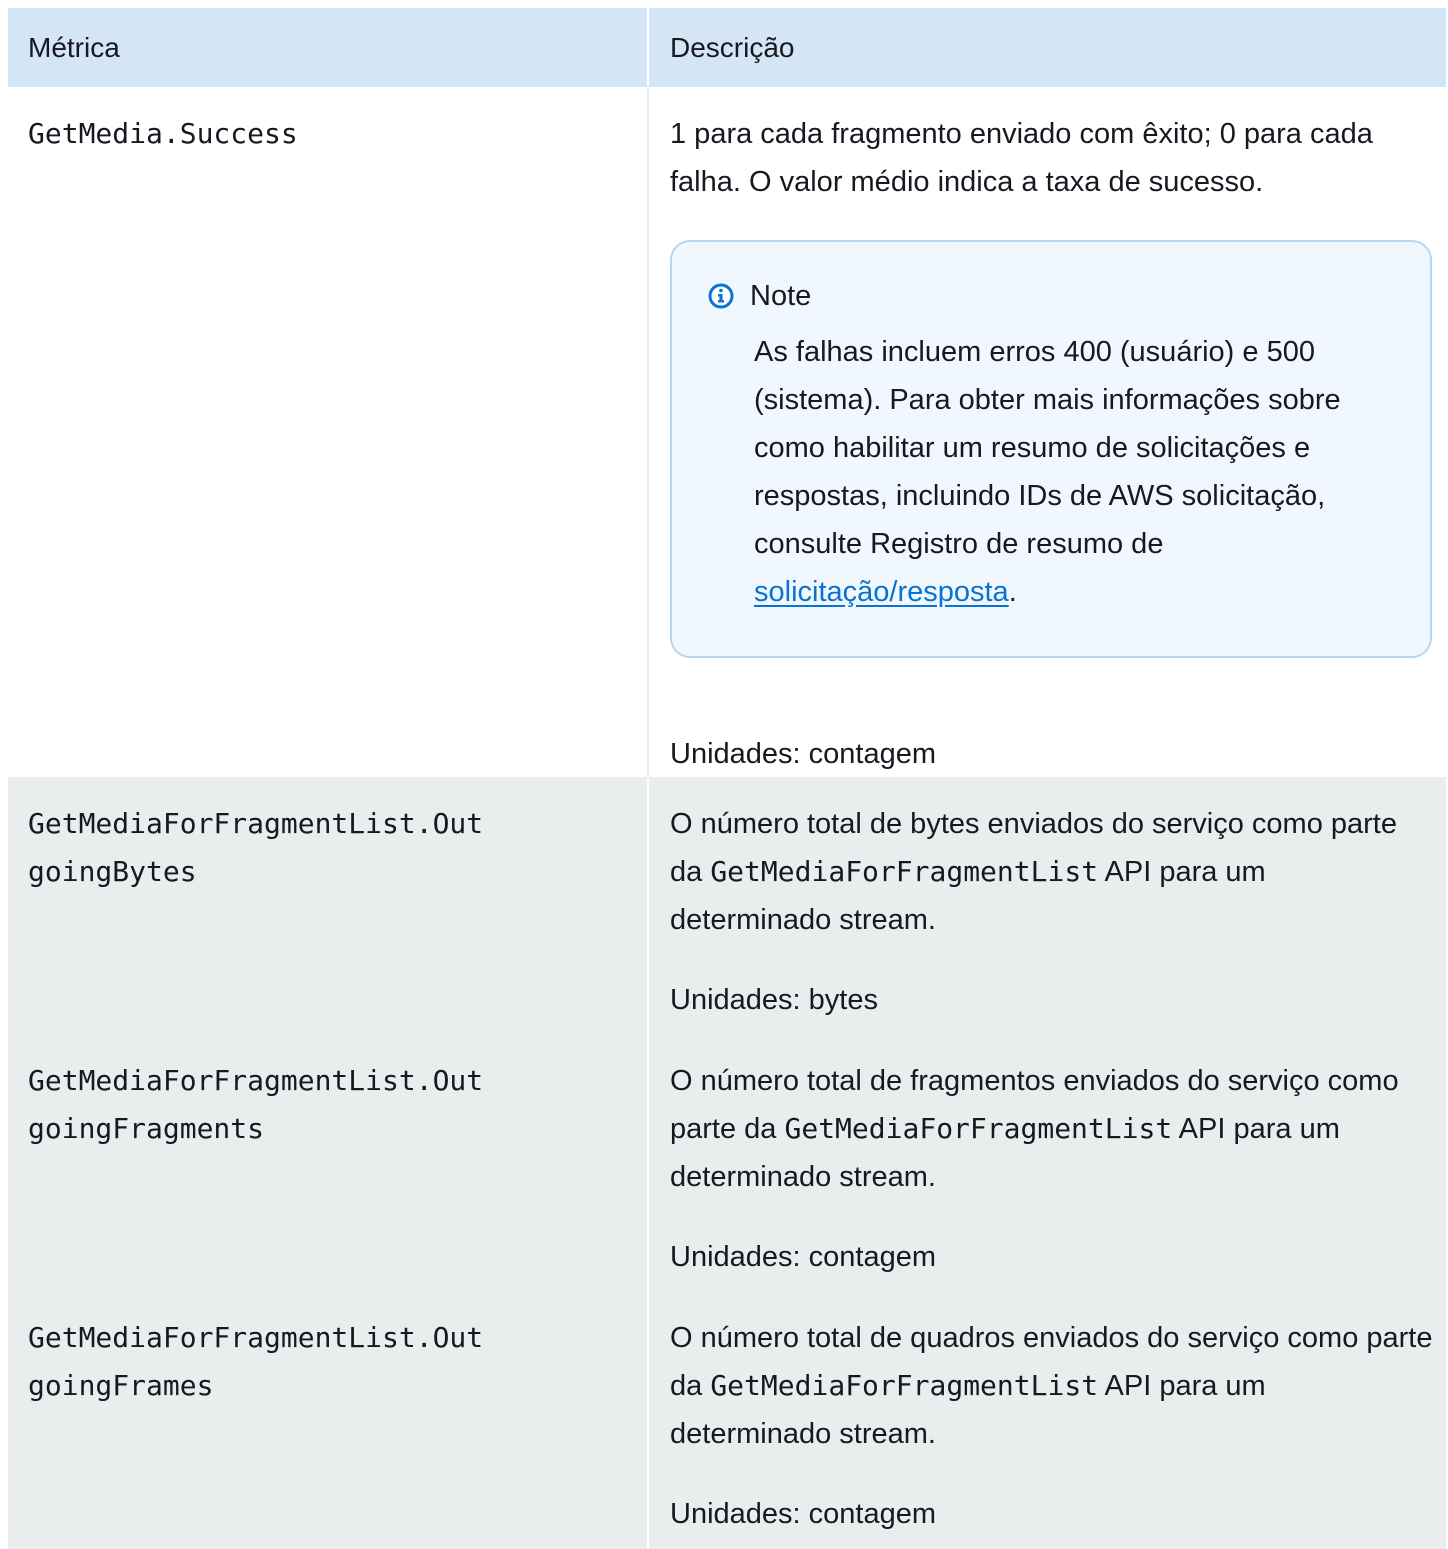 The width and height of the screenshot is (1448, 1549). Describe the element at coordinates (721, 296) in the screenshot. I see `info-circle-icon` at that location.